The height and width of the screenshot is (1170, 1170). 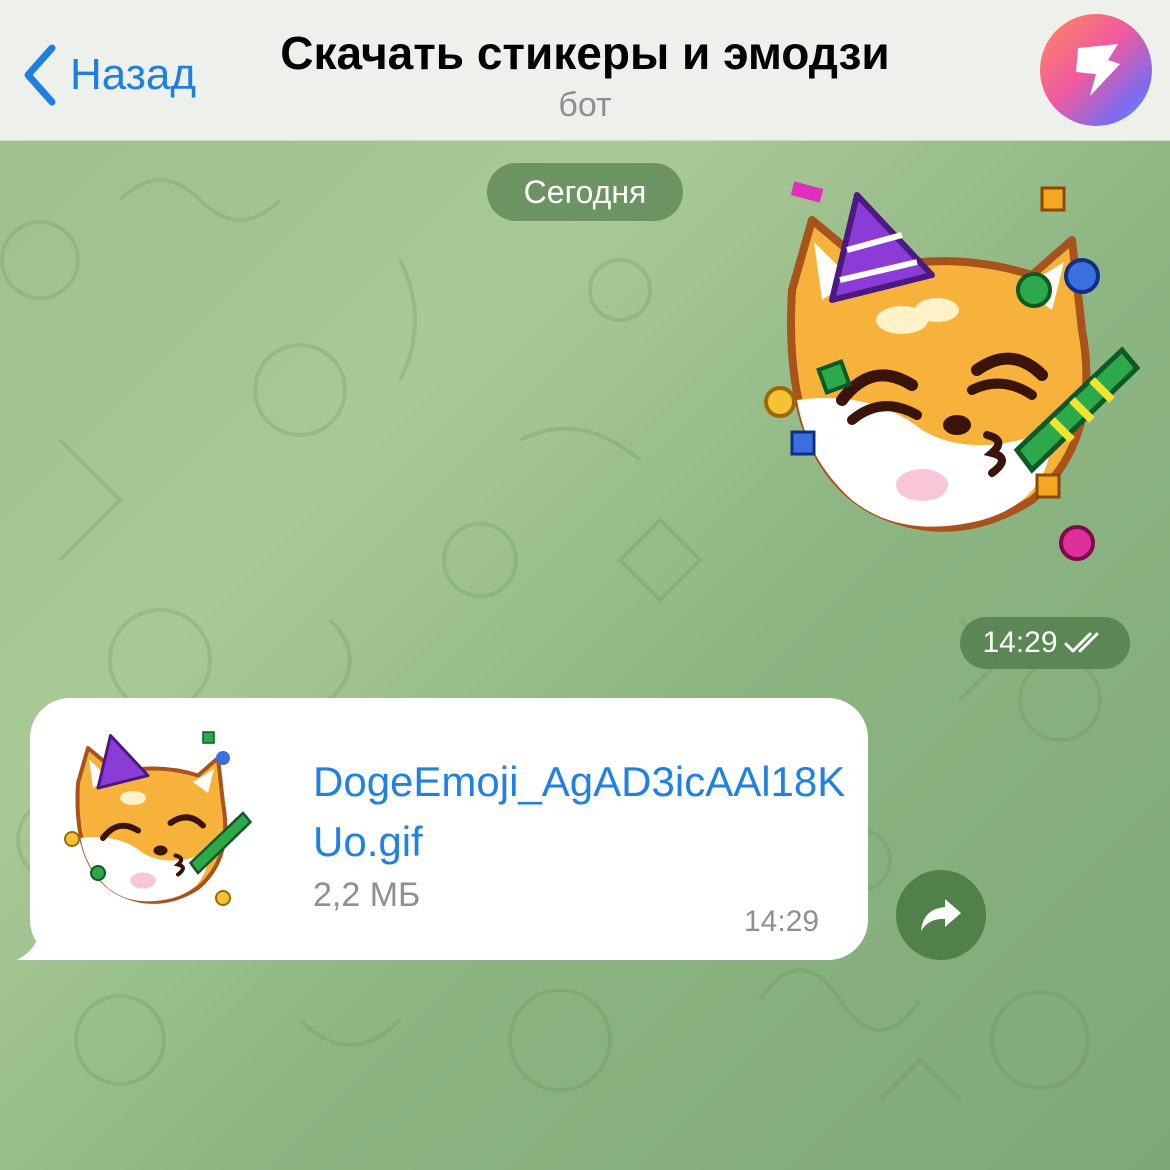 I want to click on file-size: 2,2 МБ, so click(x=367, y=895).